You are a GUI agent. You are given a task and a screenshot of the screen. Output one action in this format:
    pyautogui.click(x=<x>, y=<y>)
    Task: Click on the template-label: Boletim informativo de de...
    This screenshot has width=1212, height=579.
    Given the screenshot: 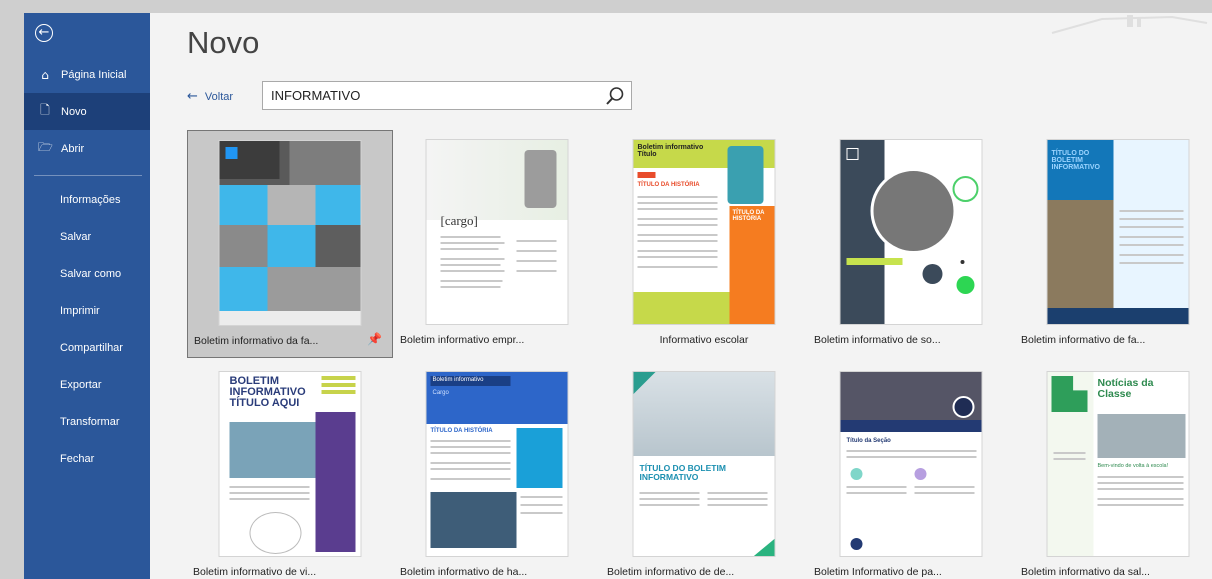 What is the action you would take?
    pyautogui.click(x=671, y=572)
    